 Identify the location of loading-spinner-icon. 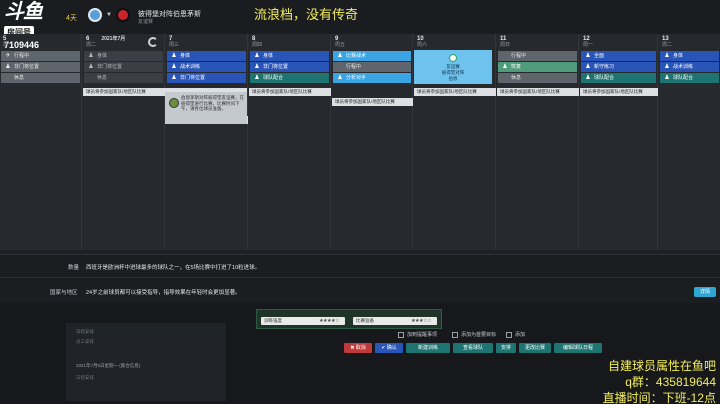
(153, 42).